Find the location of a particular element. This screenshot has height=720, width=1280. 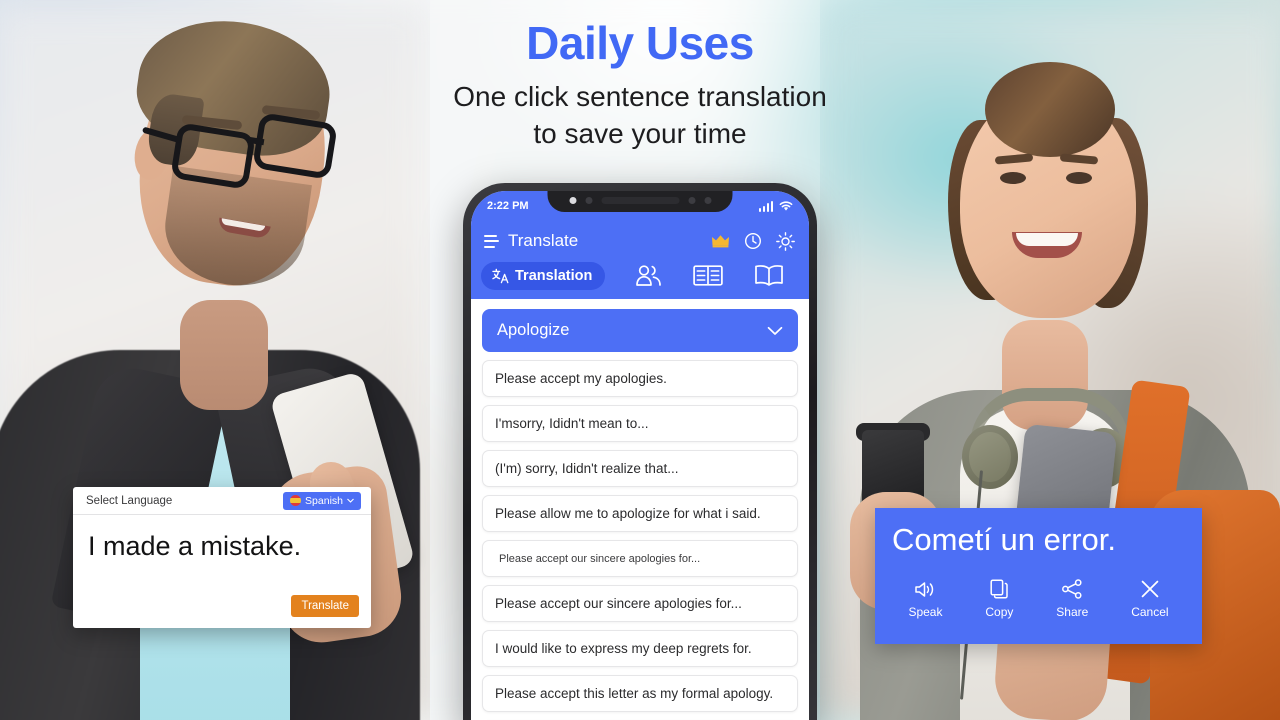

woman-hair-bun is located at coordinates (1050, 109).